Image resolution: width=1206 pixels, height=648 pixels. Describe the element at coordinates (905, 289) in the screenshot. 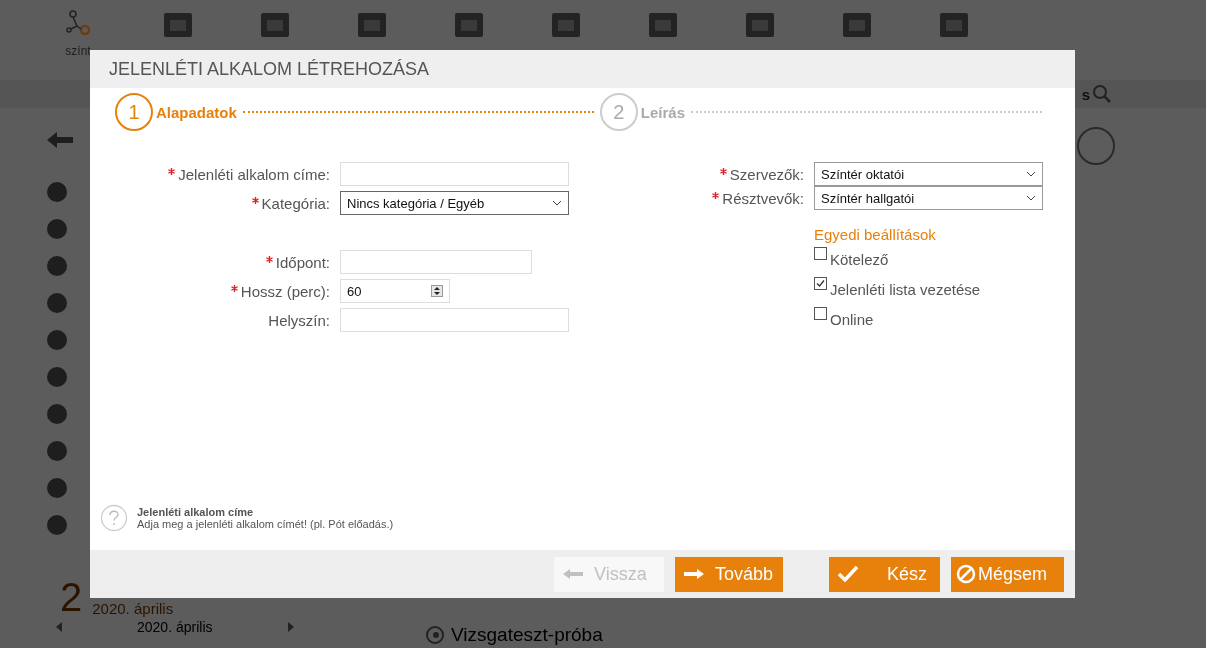

I see `checkbox-label: Jelenléti lista vezetése` at that location.